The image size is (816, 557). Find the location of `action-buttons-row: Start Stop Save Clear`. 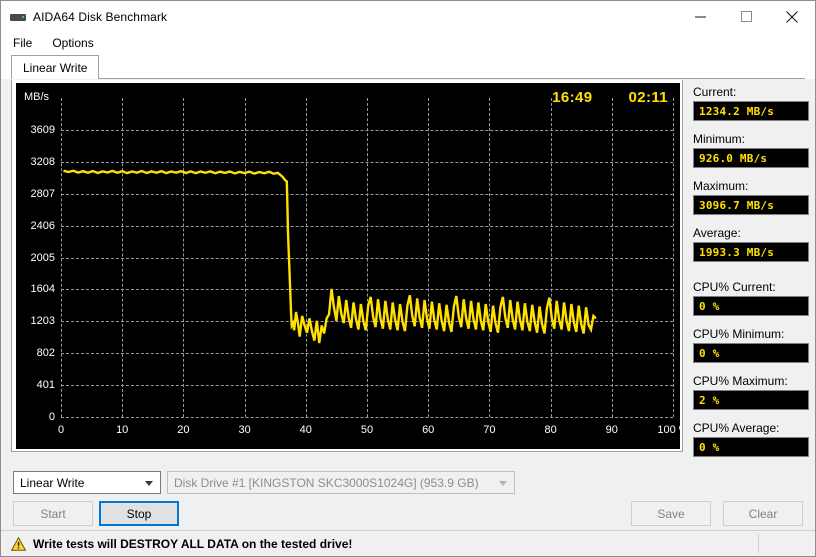

action-buttons-row: Start Stop Save Clear is located at coordinates (408, 514).